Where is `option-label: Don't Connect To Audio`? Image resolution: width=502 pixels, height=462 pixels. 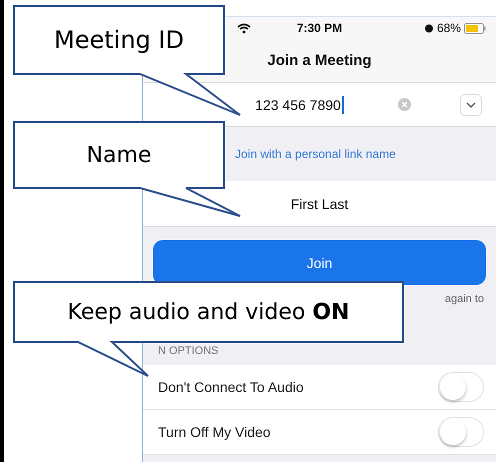 option-label: Don't Connect To Audio is located at coordinates (231, 387).